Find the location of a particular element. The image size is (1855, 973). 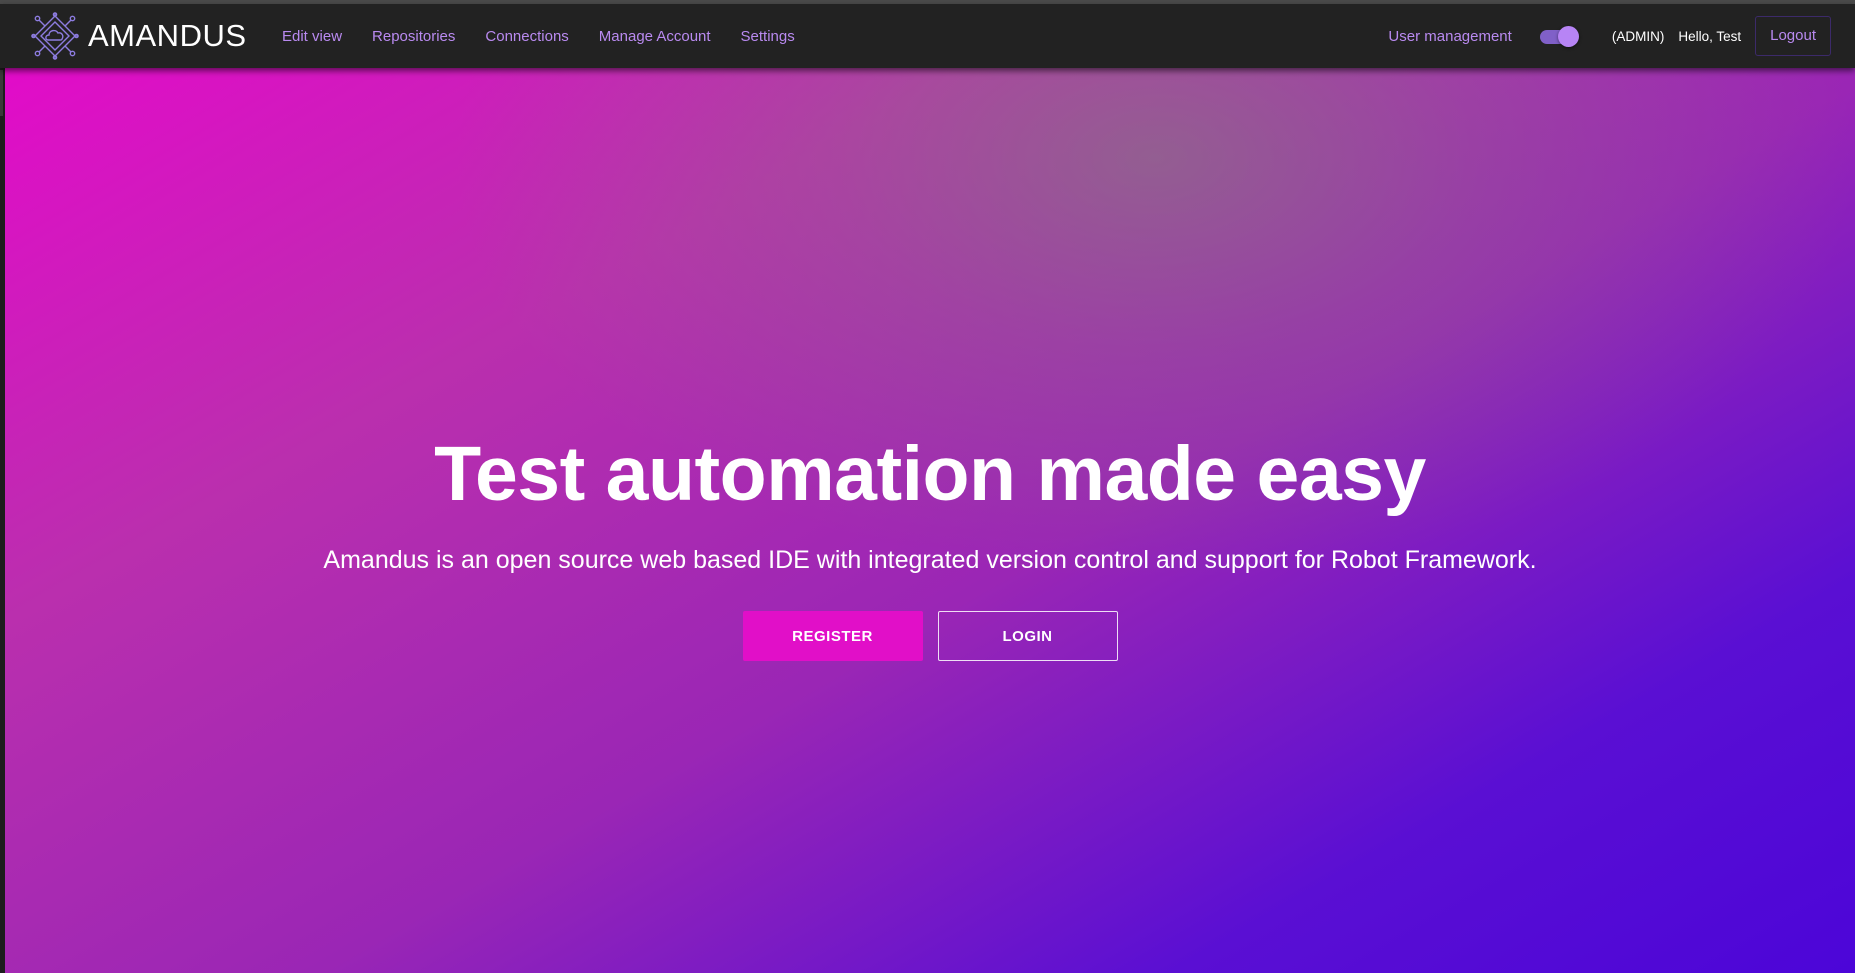

theme-toggle-switch is located at coordinates (1559, 36).